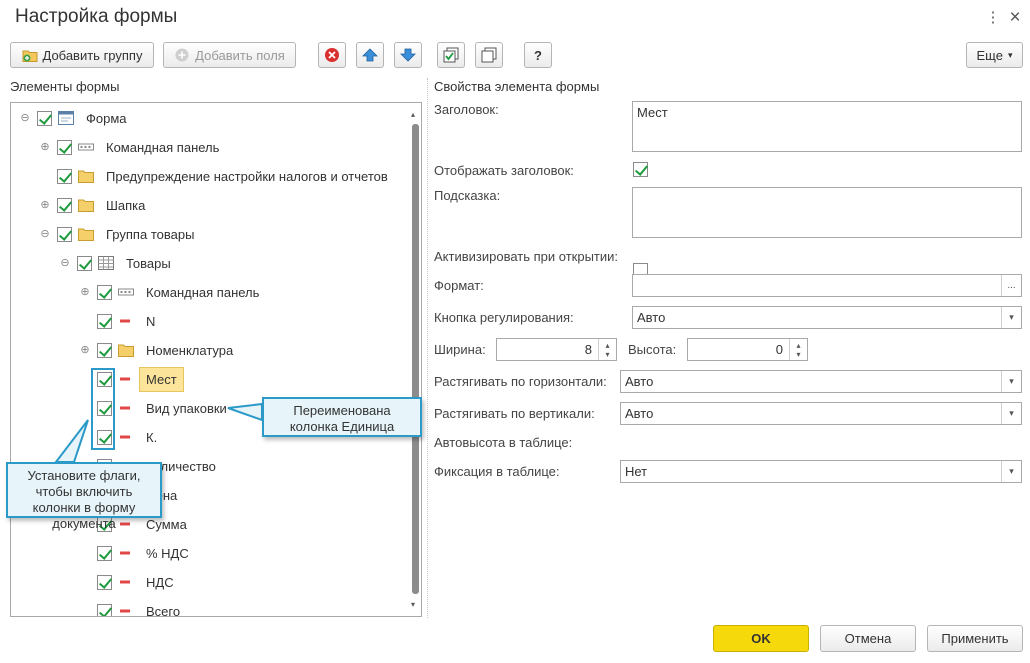 The image size is (1030, 663). What do you see at coordinates (460, 349) in the screenshot?
I see `width-label: Ширина:` at bounding box center [460, 349].